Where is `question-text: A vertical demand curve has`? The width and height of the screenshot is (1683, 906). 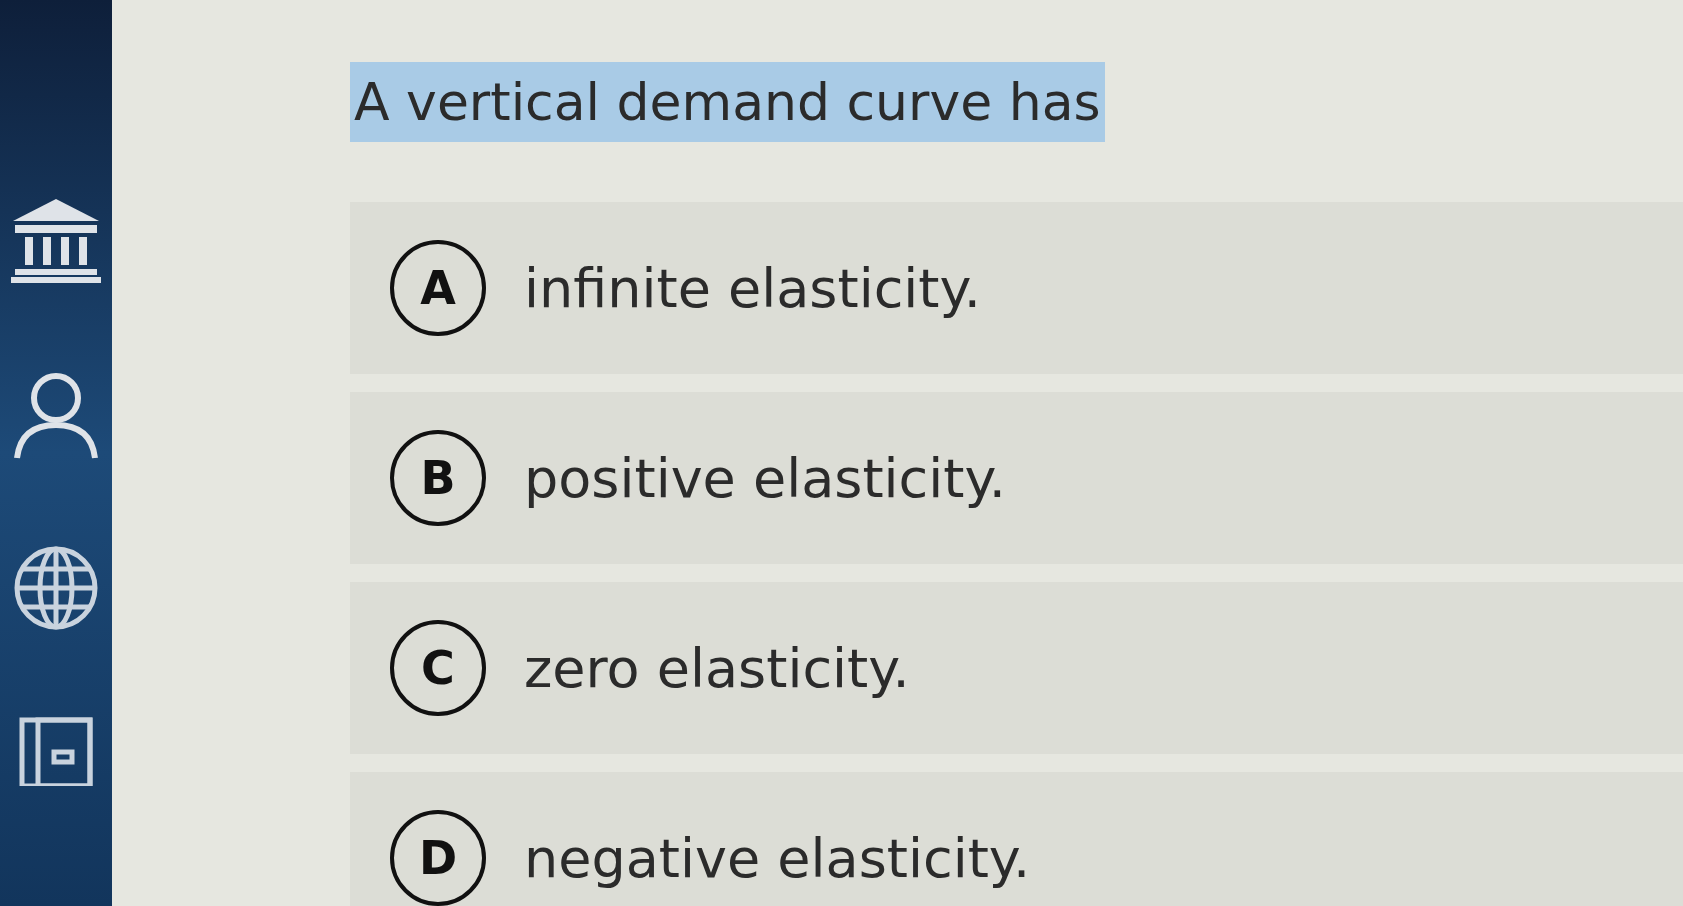 question-text: A vertical demand curve has is located at coordinates (727, 102).